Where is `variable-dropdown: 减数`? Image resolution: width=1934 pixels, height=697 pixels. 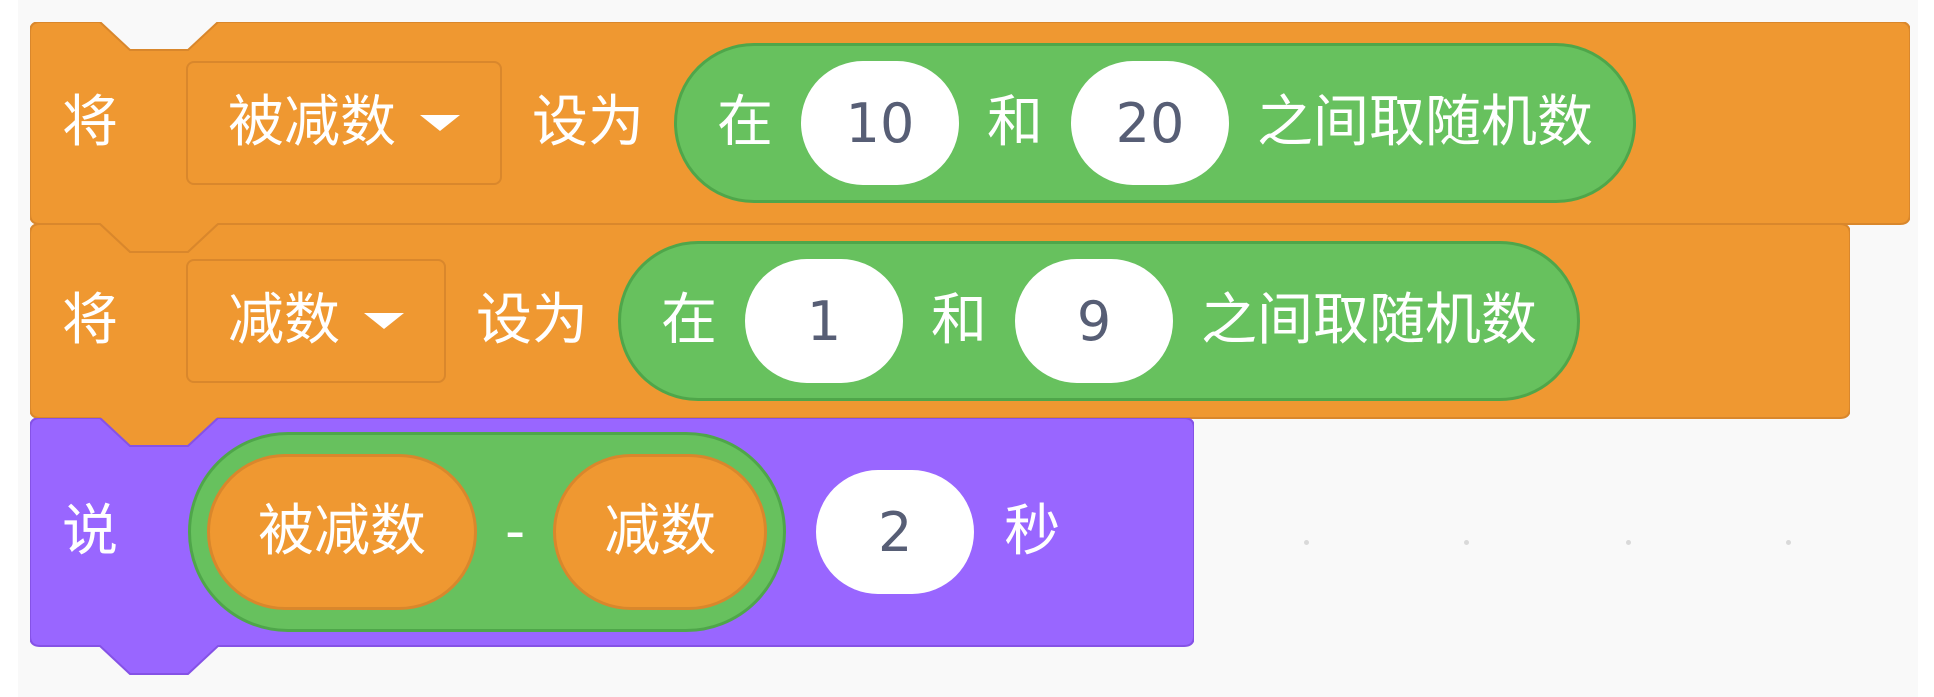 variable-dropdown: 减数 is located at coordinates (316, 321).